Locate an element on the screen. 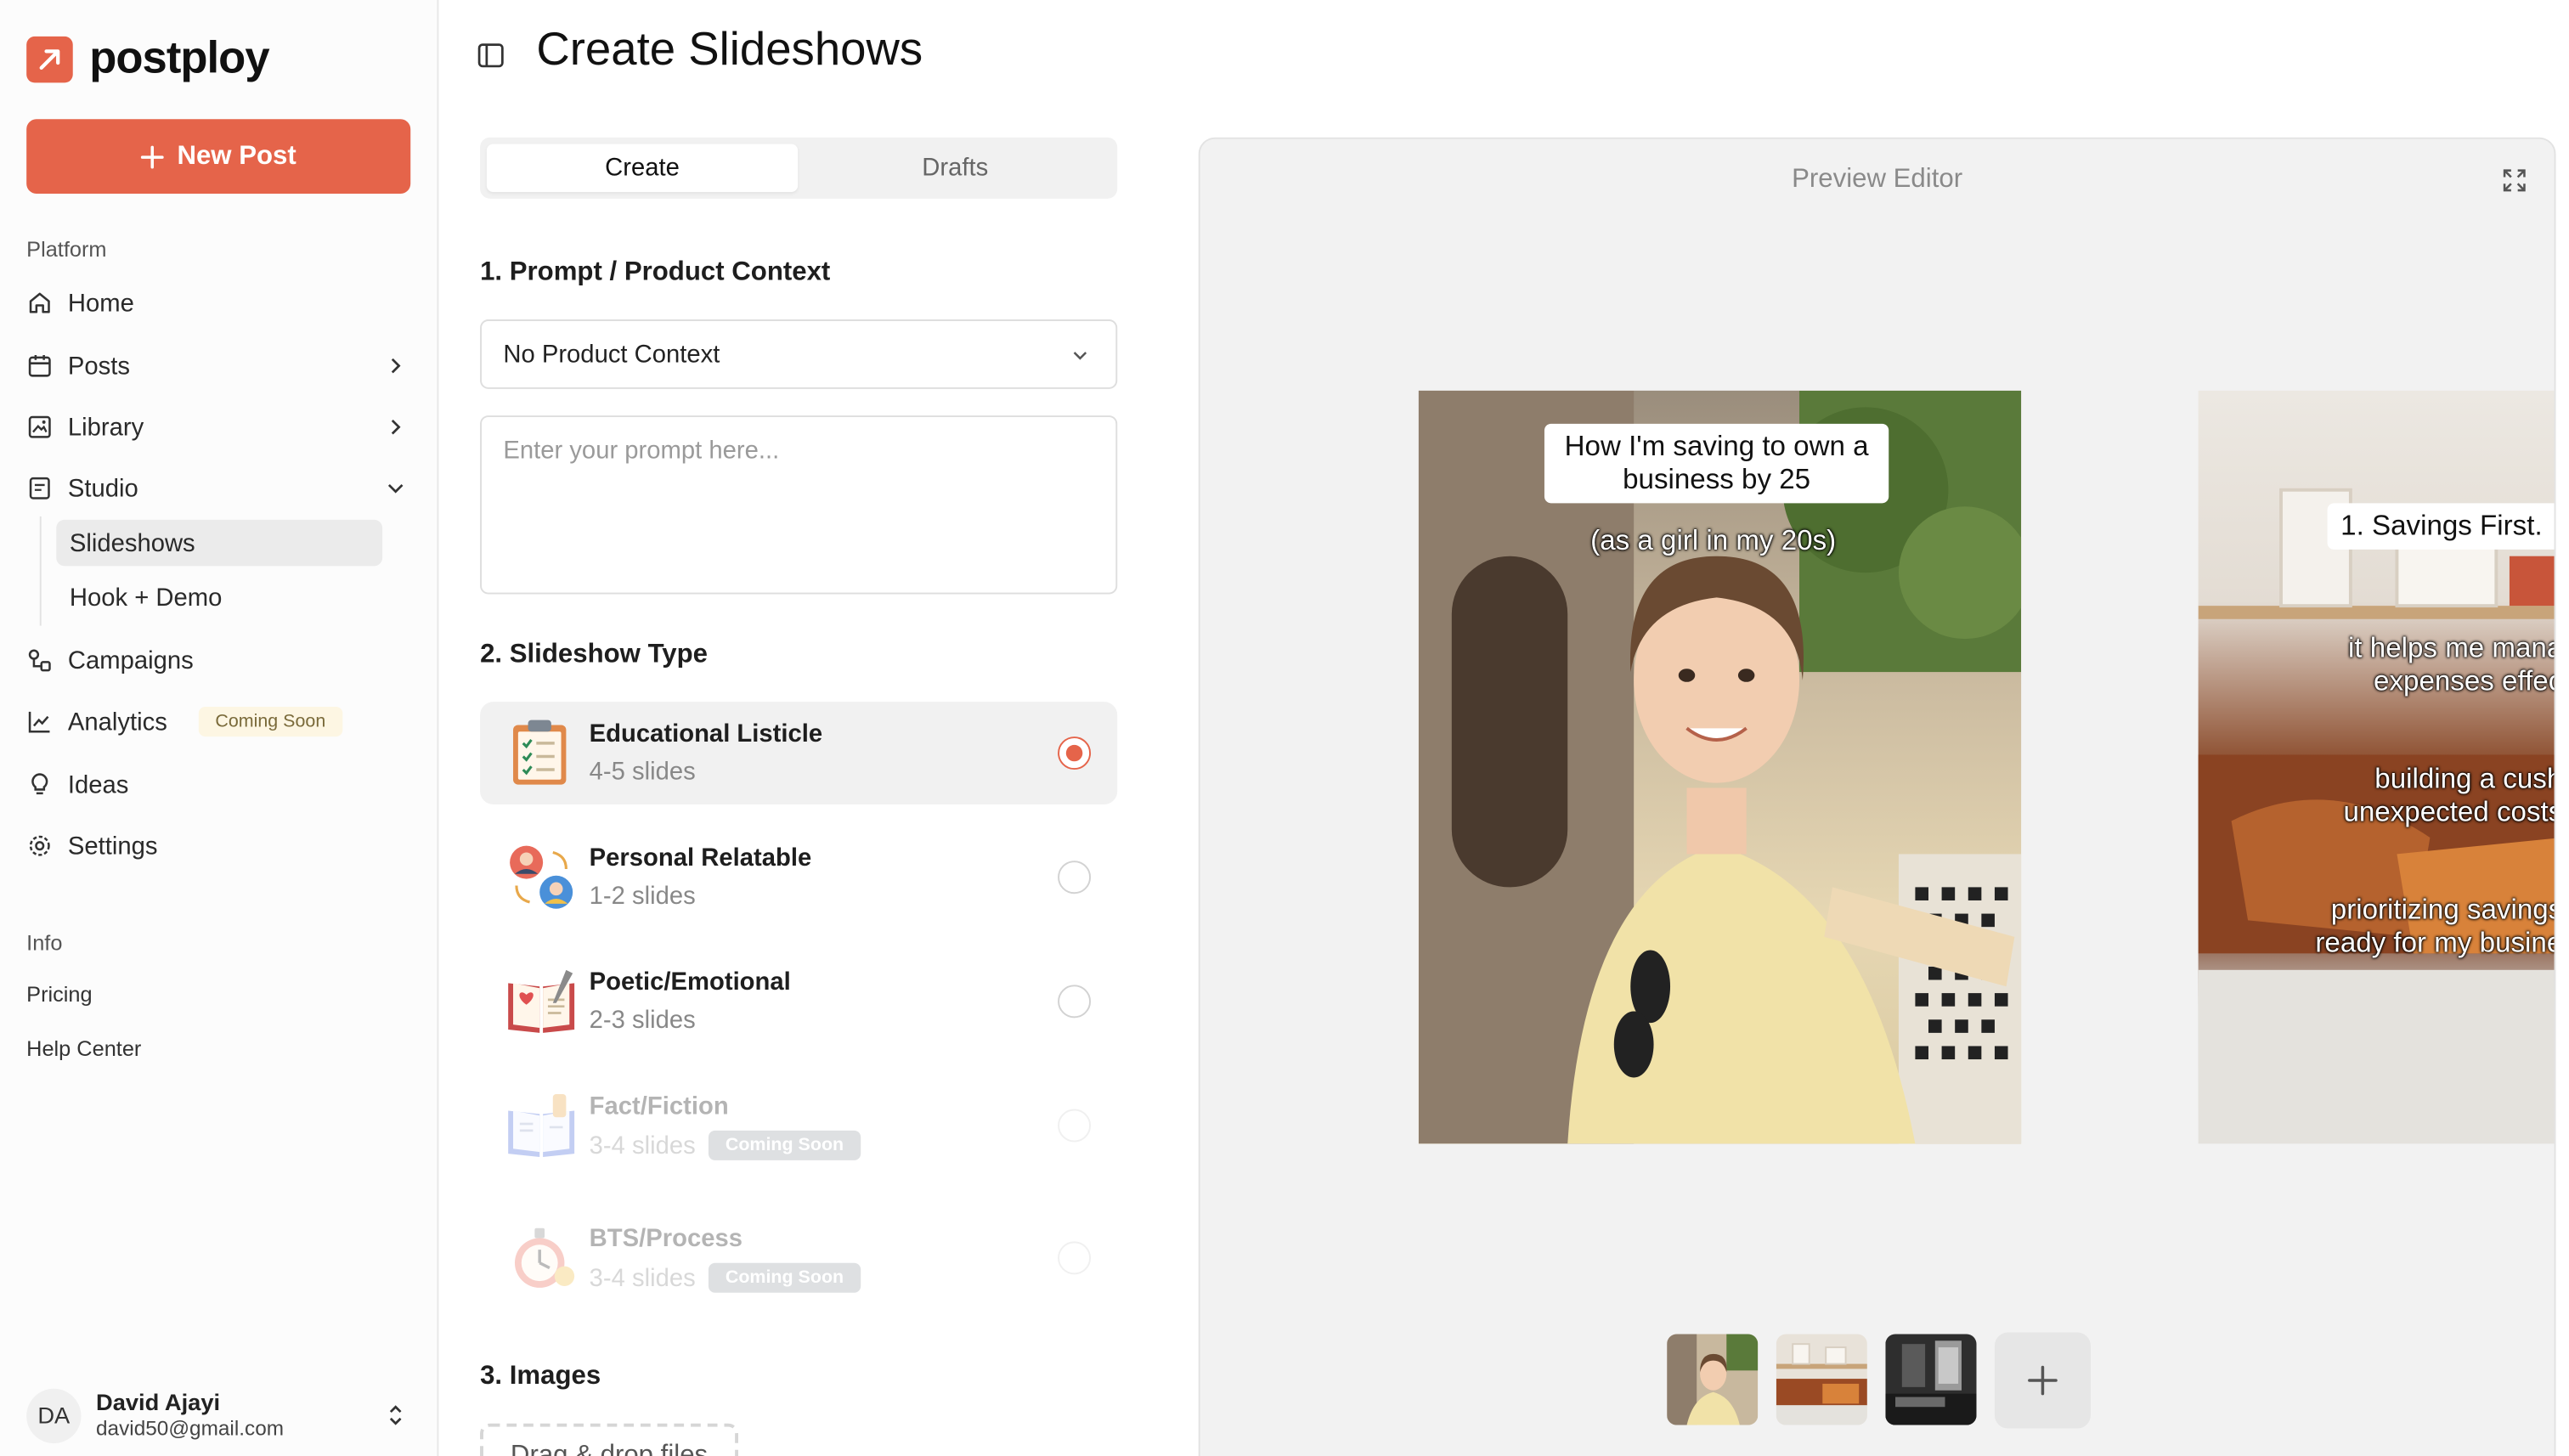 The height and width of the screenshot is (1456, 2569). image-dropzone: Drag & drop files is located at coordinates (610, 1440).